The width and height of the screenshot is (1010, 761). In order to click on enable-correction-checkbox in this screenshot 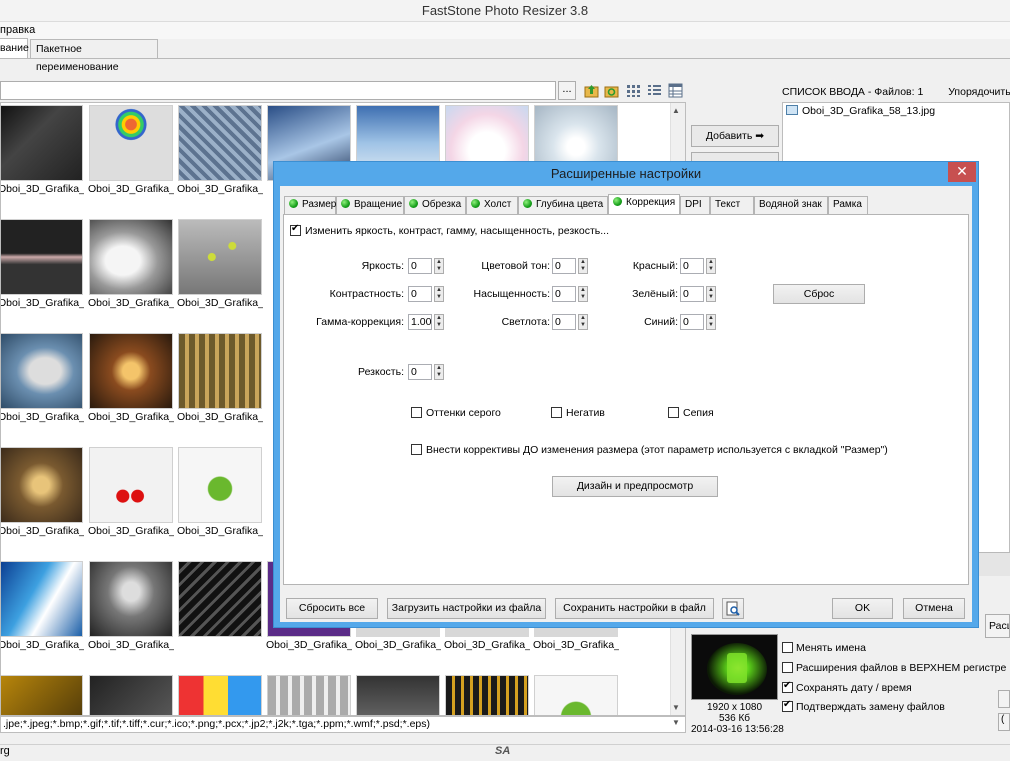, I will do `click(295, 229)`.